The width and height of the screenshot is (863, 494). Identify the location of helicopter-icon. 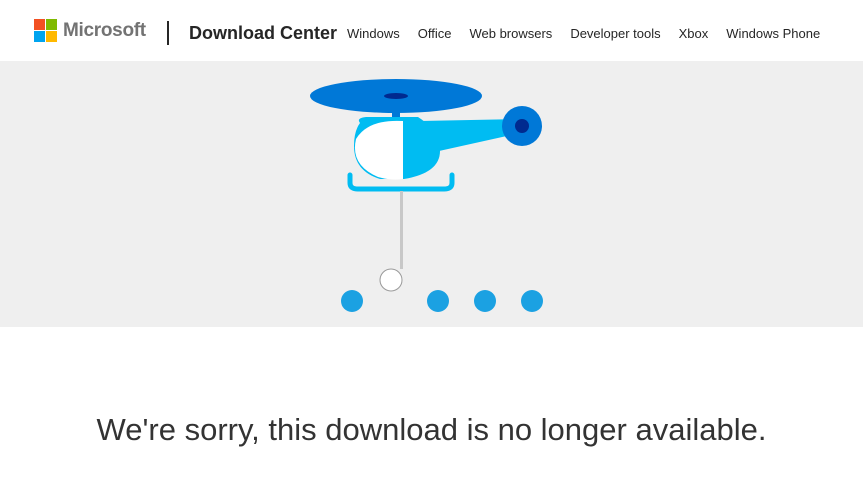
(426, 195).